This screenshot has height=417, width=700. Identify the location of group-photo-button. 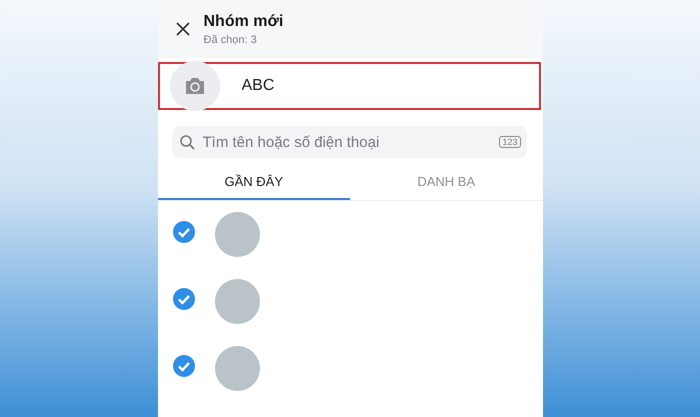
(195, 86).